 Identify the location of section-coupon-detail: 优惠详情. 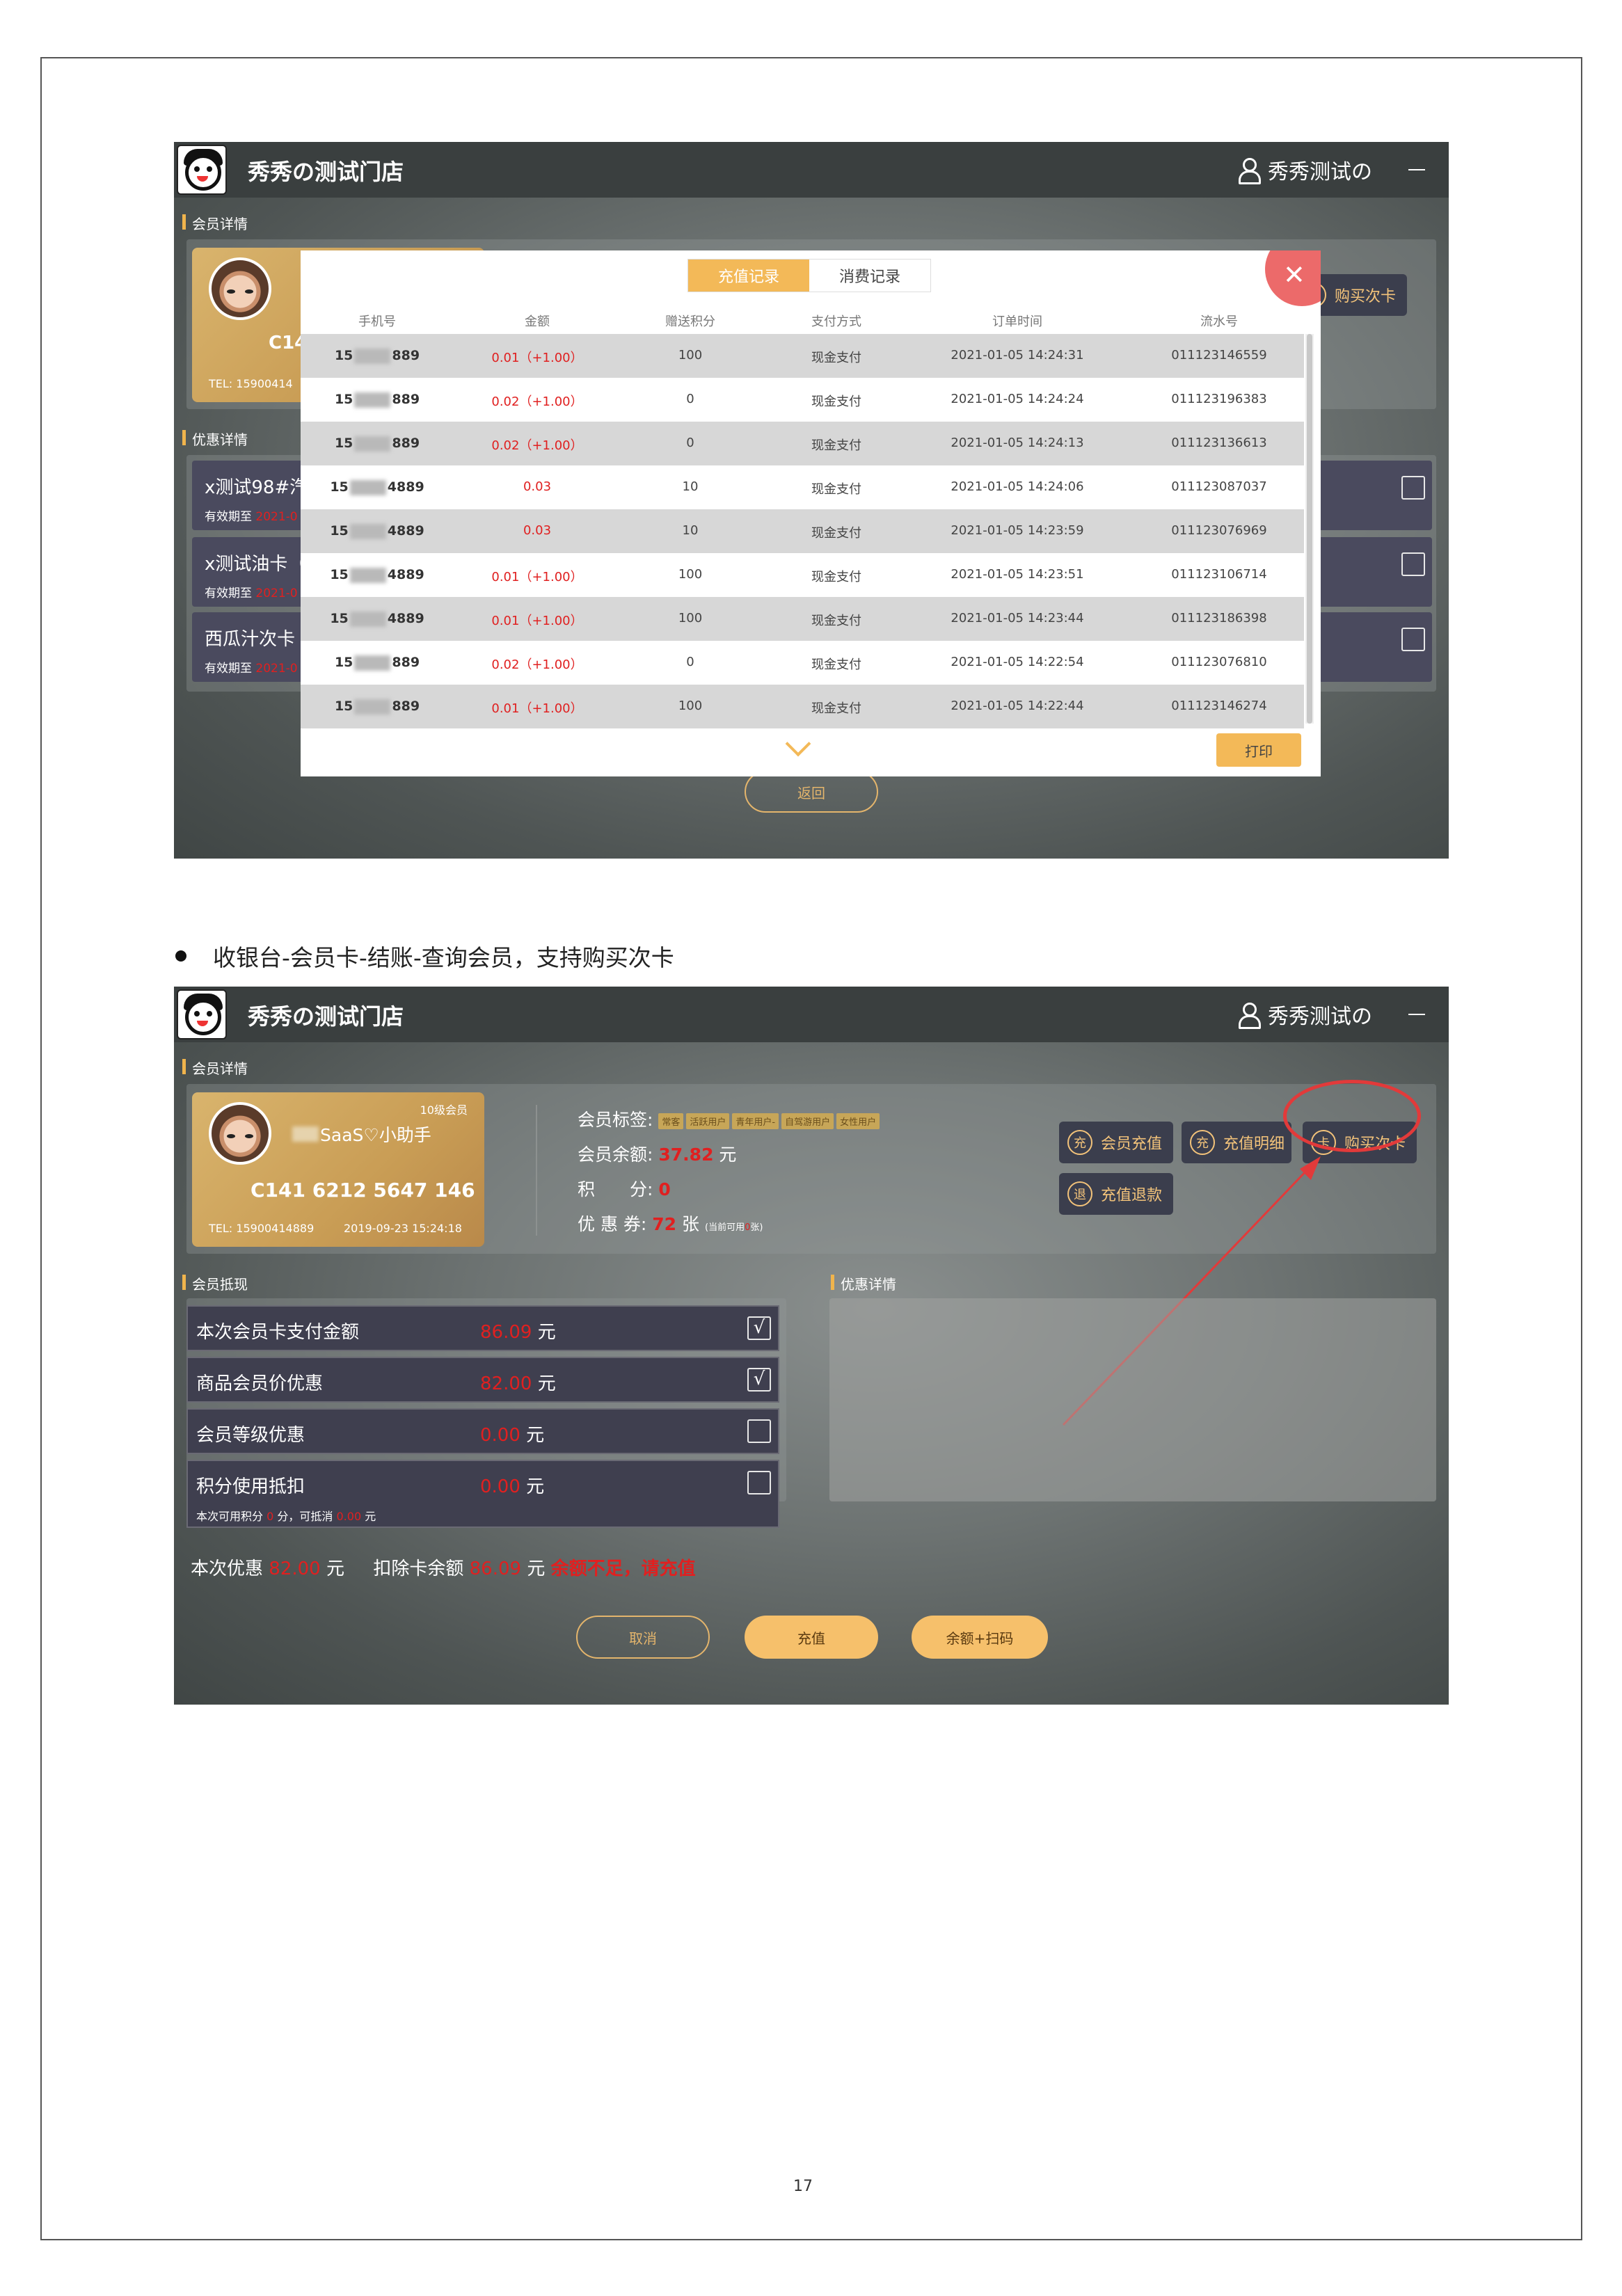
(864, 1283).